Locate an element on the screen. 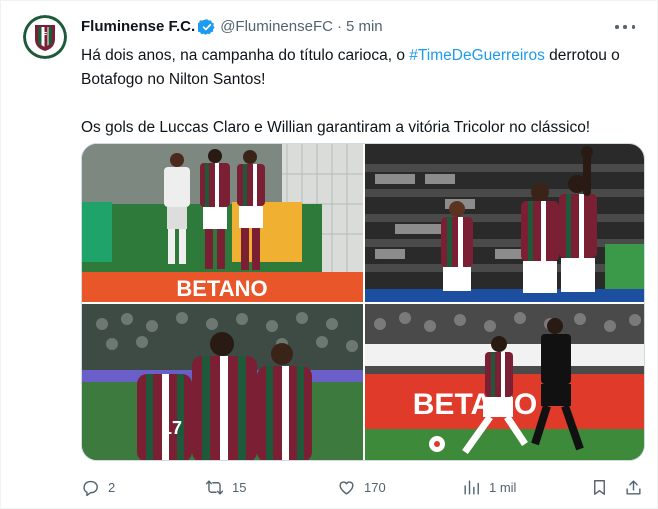 The image size is (658, 509). view-count: 1 mil is located at coordinates (503, 487).